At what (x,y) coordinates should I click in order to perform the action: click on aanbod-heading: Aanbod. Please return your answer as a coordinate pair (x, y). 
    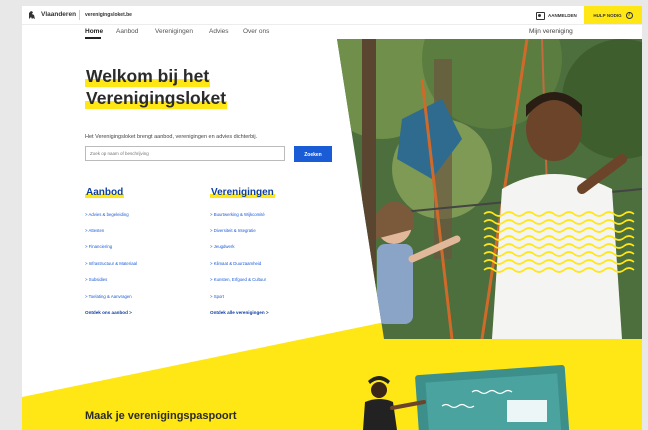
    Looking at the image, I should click on (105, 192).